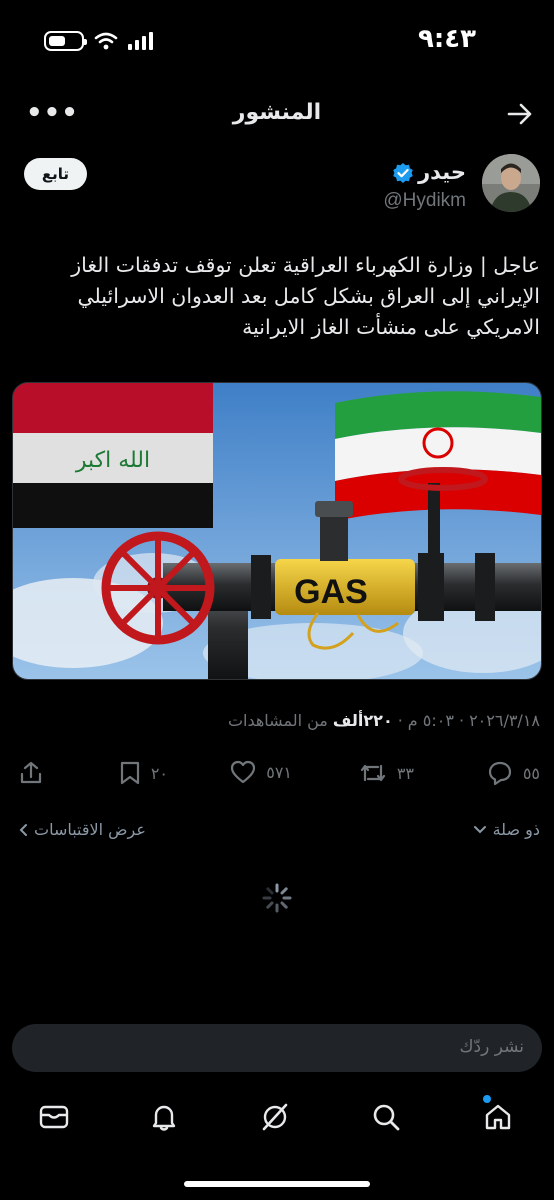 Image resolution: width=554 pixels, height=1200 pixels. Describe the element at coordinates (442, 172) in the screenshot. I see `author-display-name: حيدر` at that location.